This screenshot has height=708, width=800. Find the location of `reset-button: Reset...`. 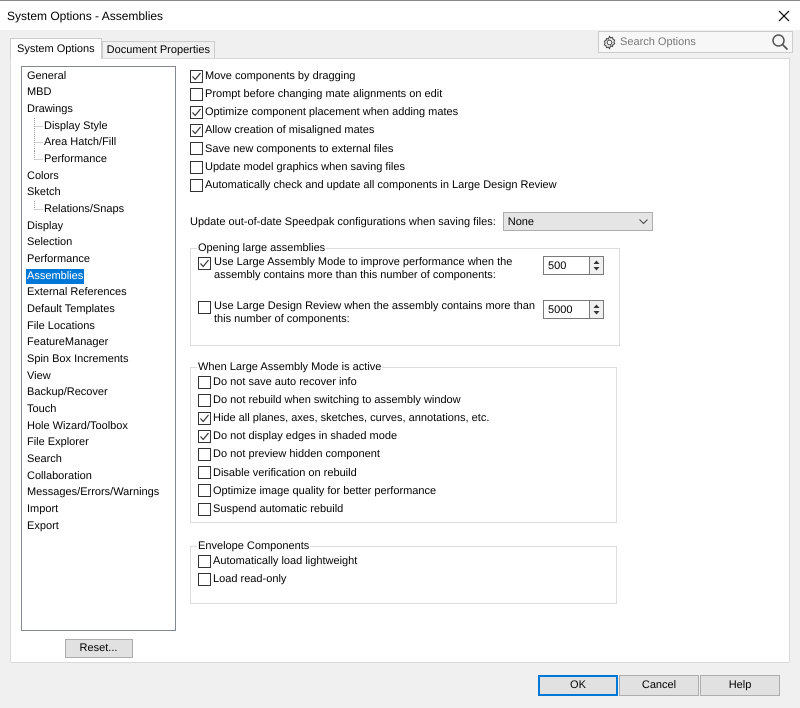

reset-button: Reset... is located at coordinates (98, 648).